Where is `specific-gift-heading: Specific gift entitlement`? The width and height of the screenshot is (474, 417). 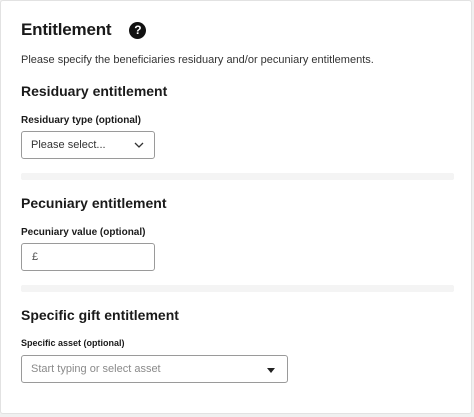 specific-gift-heading: Specific gift entitlement is located at coordinates (100, 315).